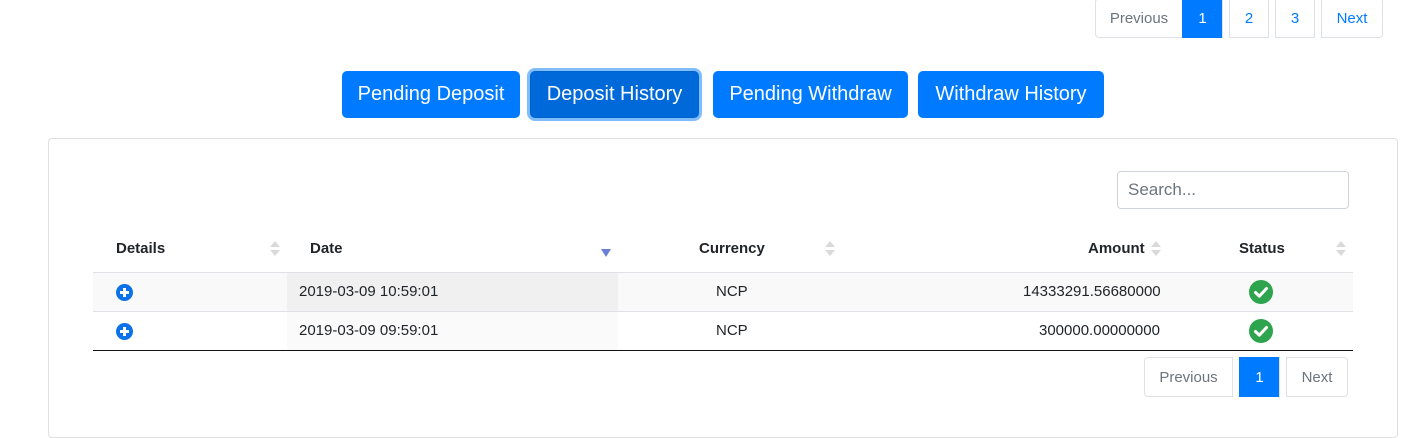  What do you see at coordinates (1352, 19) in the screenshot?
I see `top-next-button: Next` at bounding box center [1352, 19].